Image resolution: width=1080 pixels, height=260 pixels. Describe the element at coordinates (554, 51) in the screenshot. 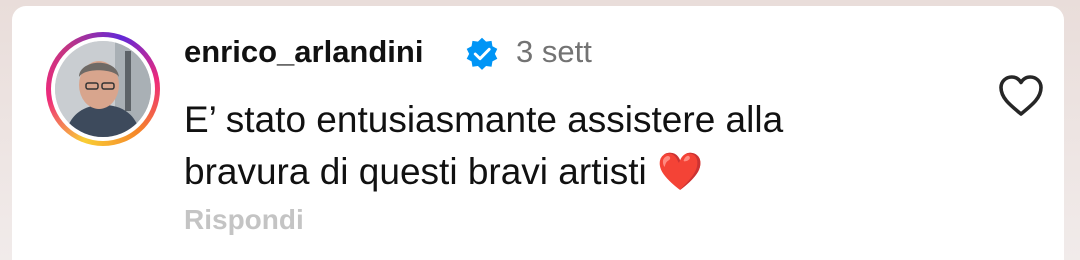

I see `comment-timestamp: 3 sett` at that location.